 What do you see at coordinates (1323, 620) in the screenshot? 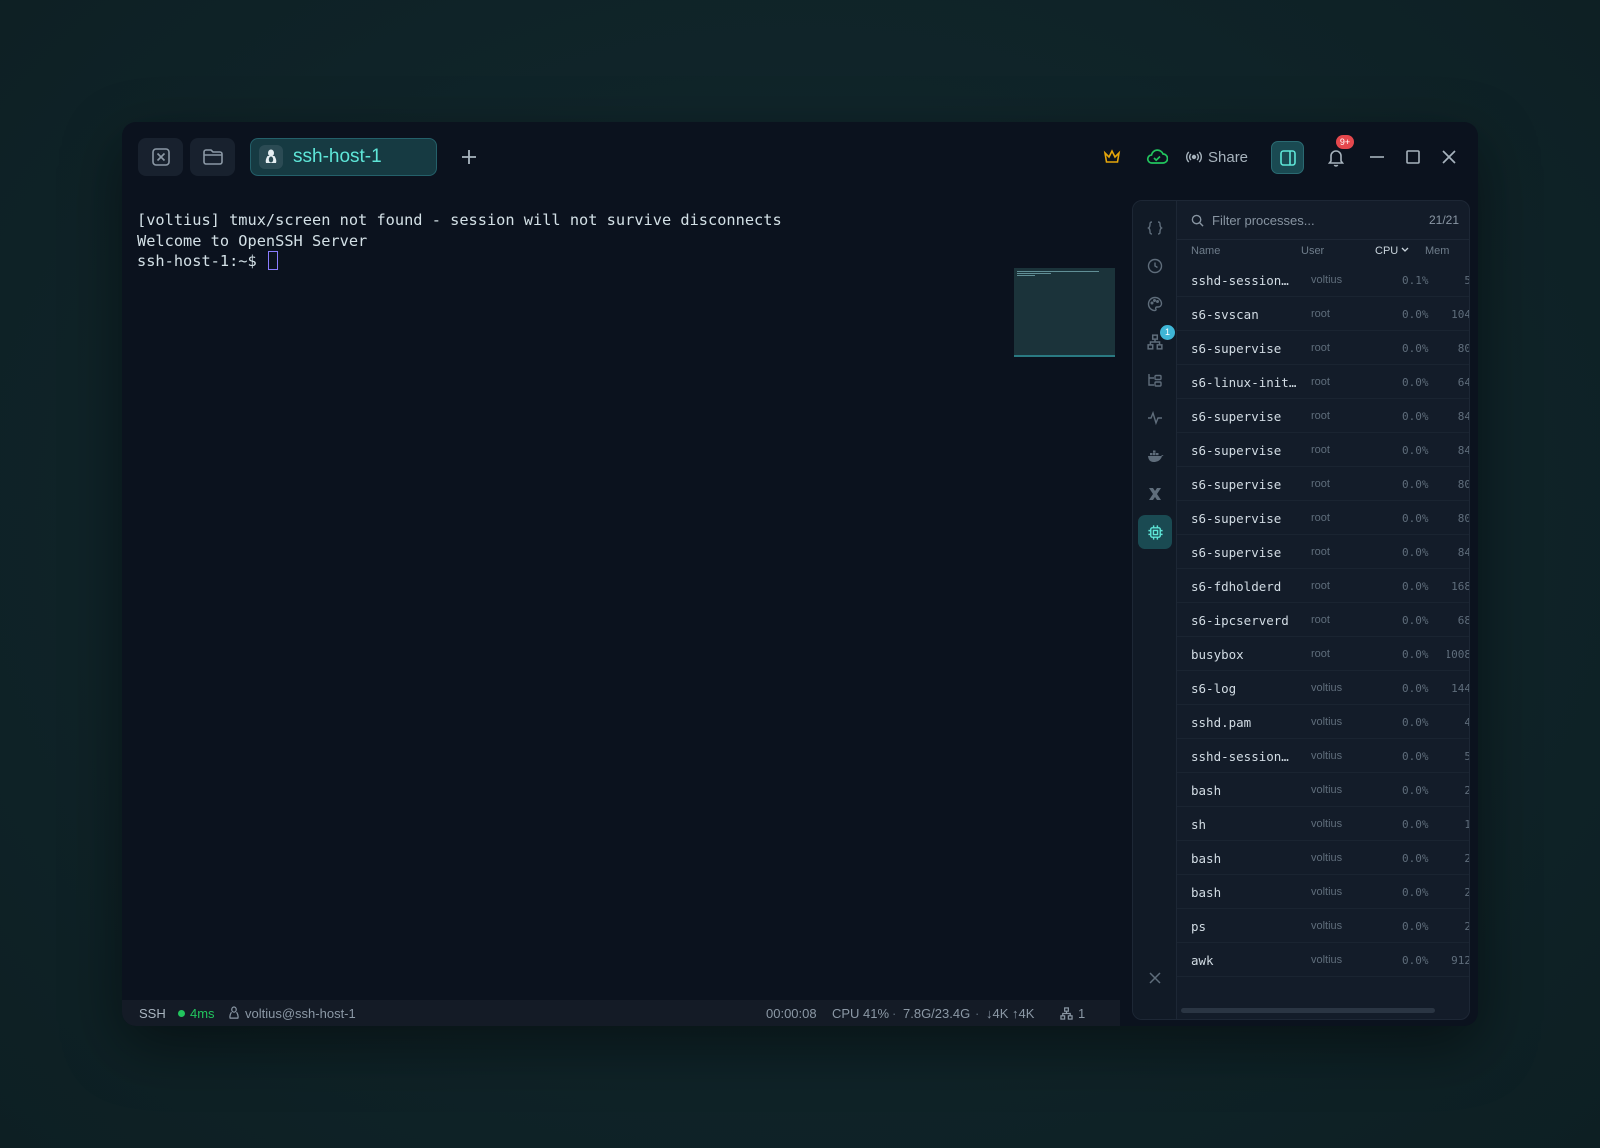
I see `table-row: s6-ipcserverd root 0.0% 68` at bounding box center [1323, 620].